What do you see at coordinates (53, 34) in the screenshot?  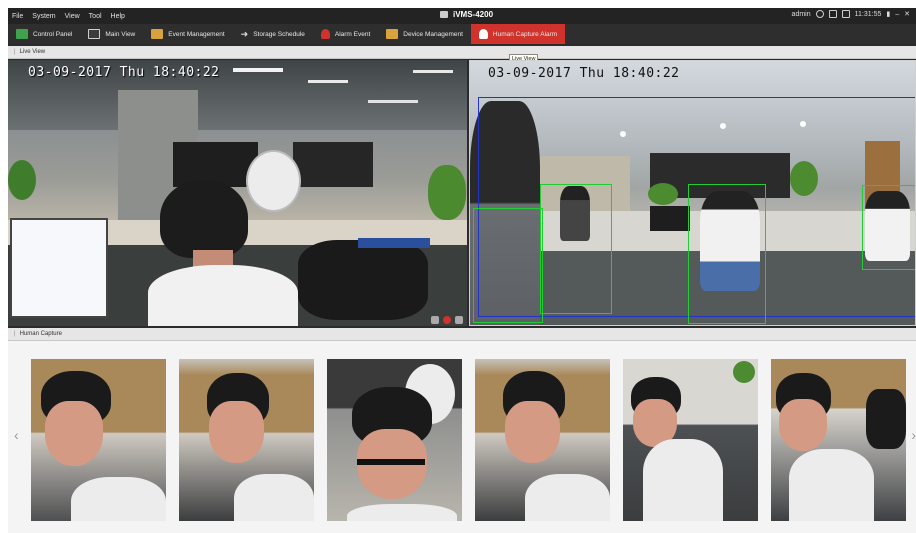 I see `tab-label: Control Panel` at bounding box center [53, 34].